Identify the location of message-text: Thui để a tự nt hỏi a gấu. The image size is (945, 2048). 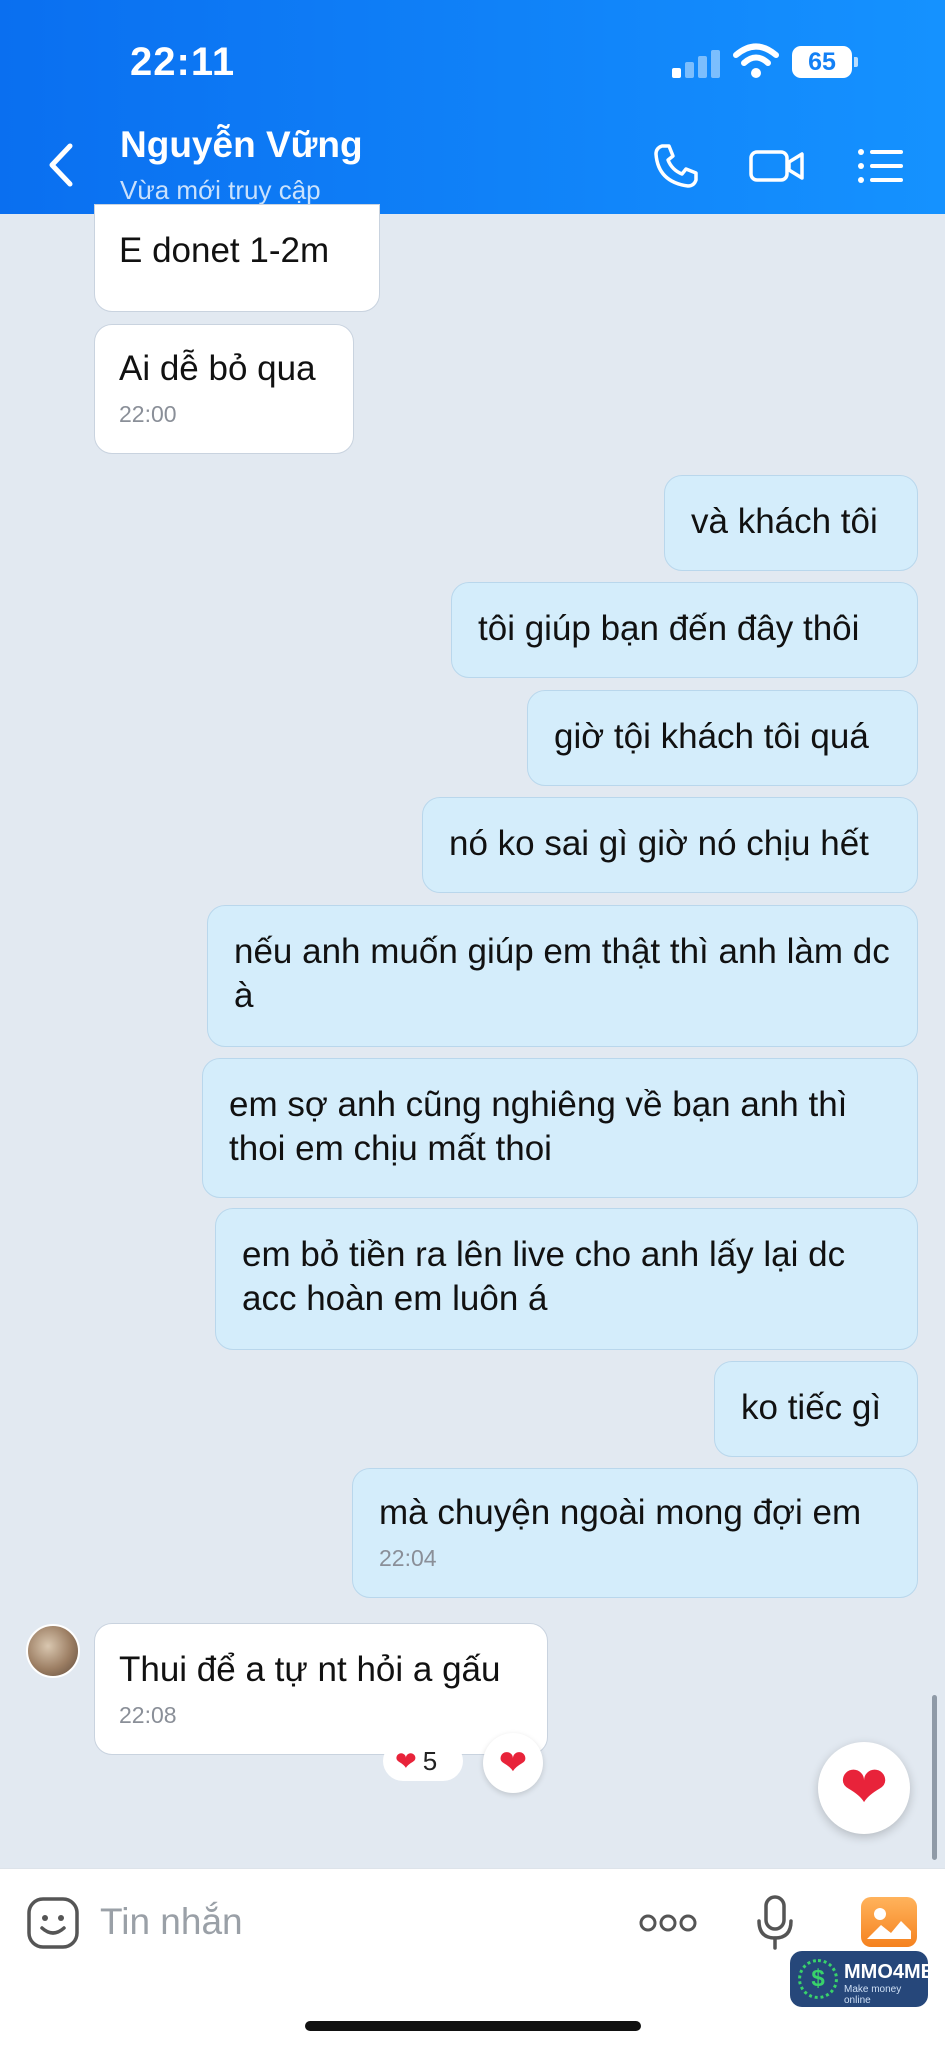
(310, 1669).